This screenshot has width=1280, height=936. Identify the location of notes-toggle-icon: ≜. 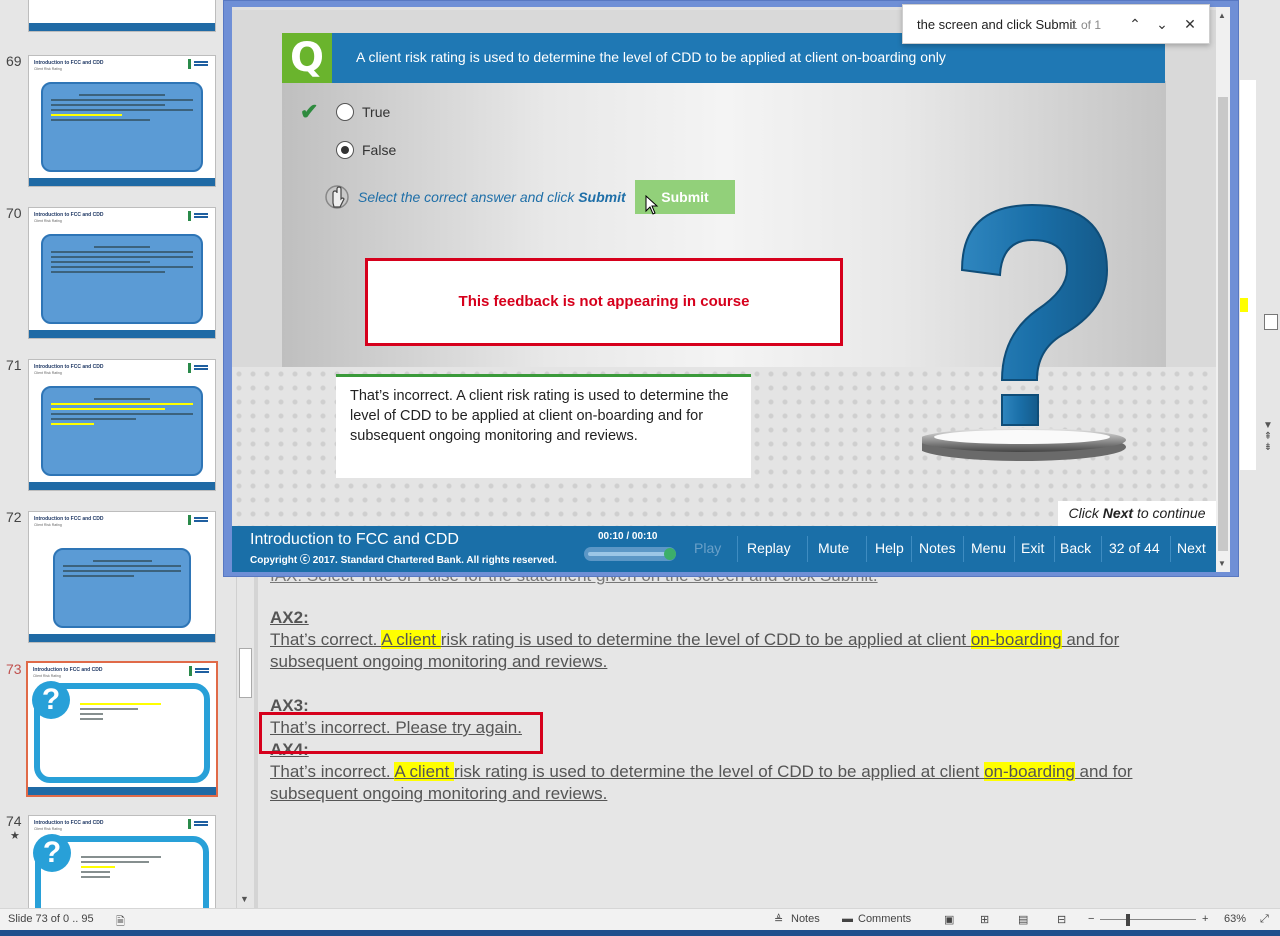
(778, 919).